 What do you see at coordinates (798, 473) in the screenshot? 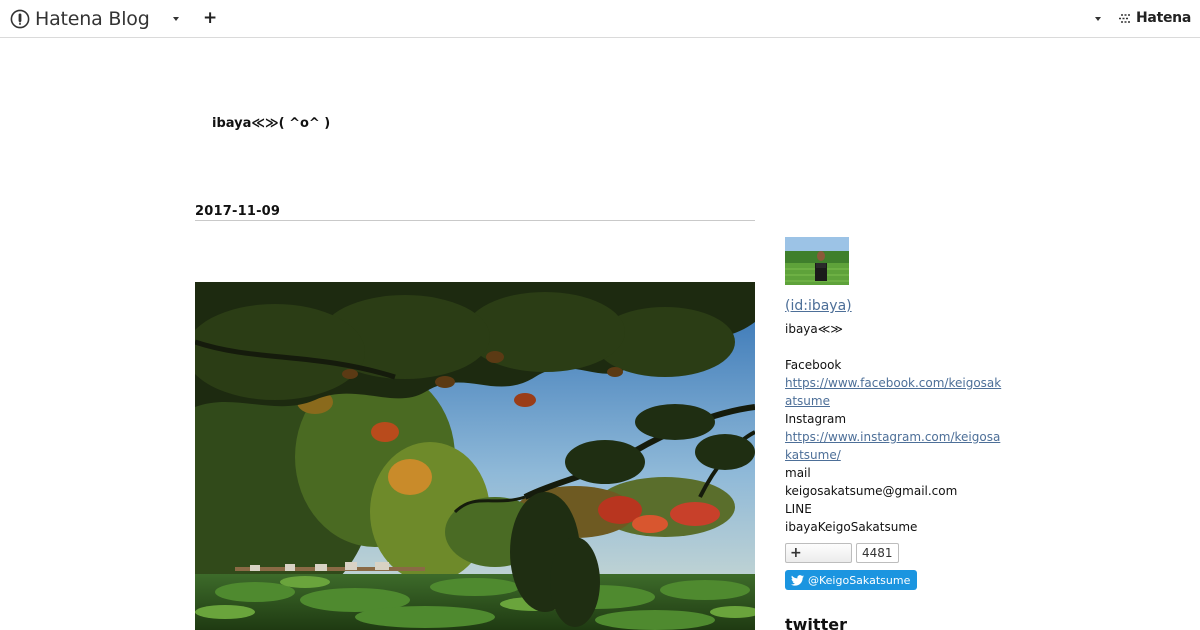
I see `mail-label: mail` at bounding box center [798, 473].